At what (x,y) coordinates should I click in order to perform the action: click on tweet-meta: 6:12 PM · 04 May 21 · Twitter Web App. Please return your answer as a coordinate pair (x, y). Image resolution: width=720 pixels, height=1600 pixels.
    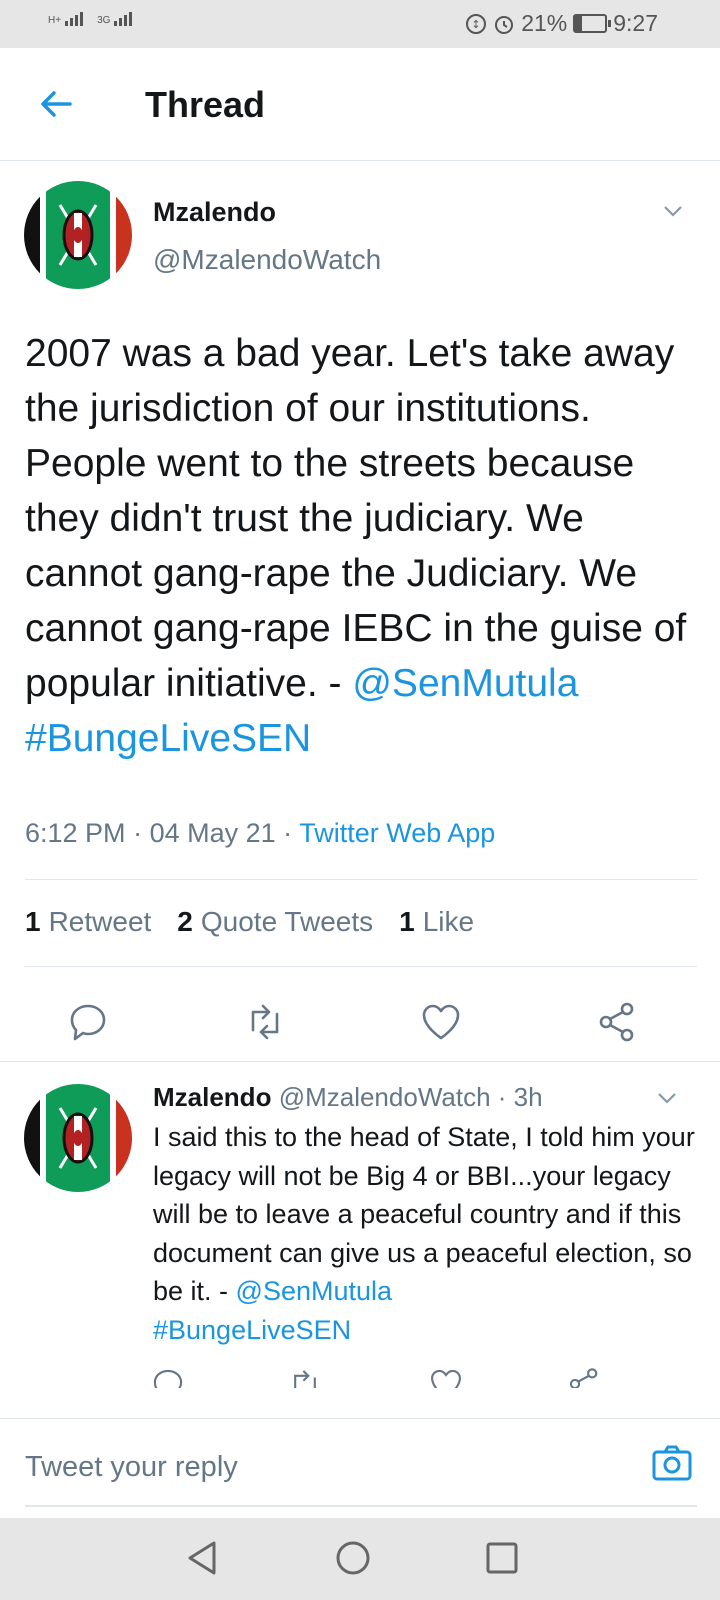
    Looking at the image, I should click on (260, 833).